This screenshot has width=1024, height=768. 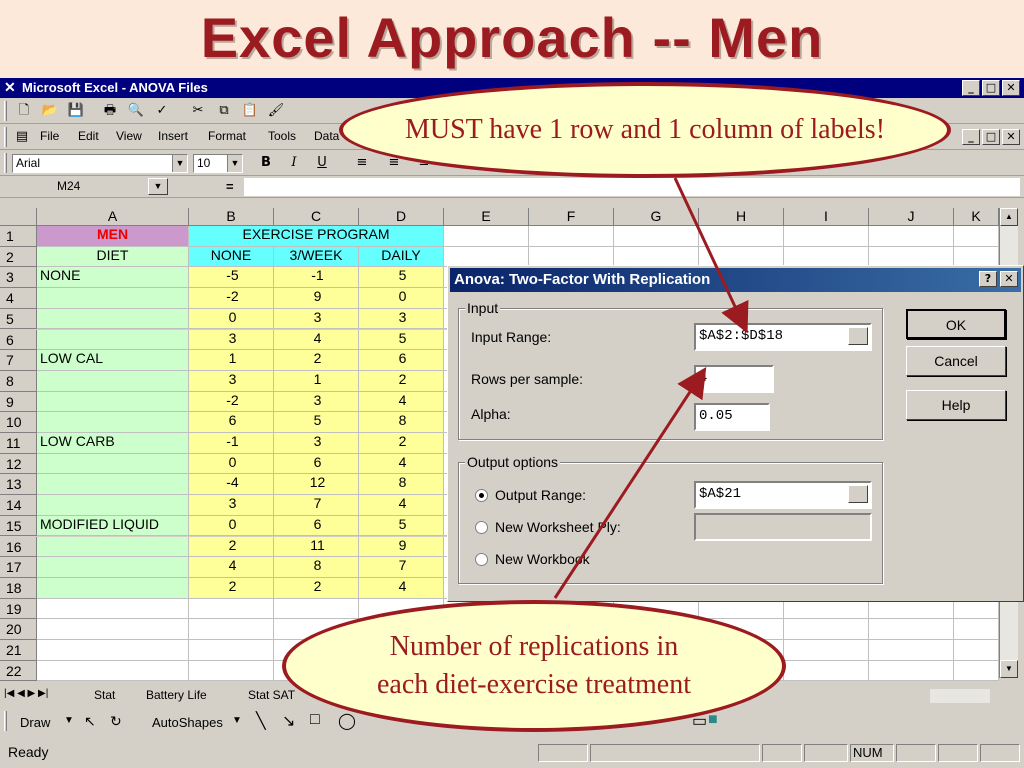 What do you see at coordinates (630, 482) in the screenshot?
I see `arrow-to-rows-per-sample` at bounding box center [630, 482].